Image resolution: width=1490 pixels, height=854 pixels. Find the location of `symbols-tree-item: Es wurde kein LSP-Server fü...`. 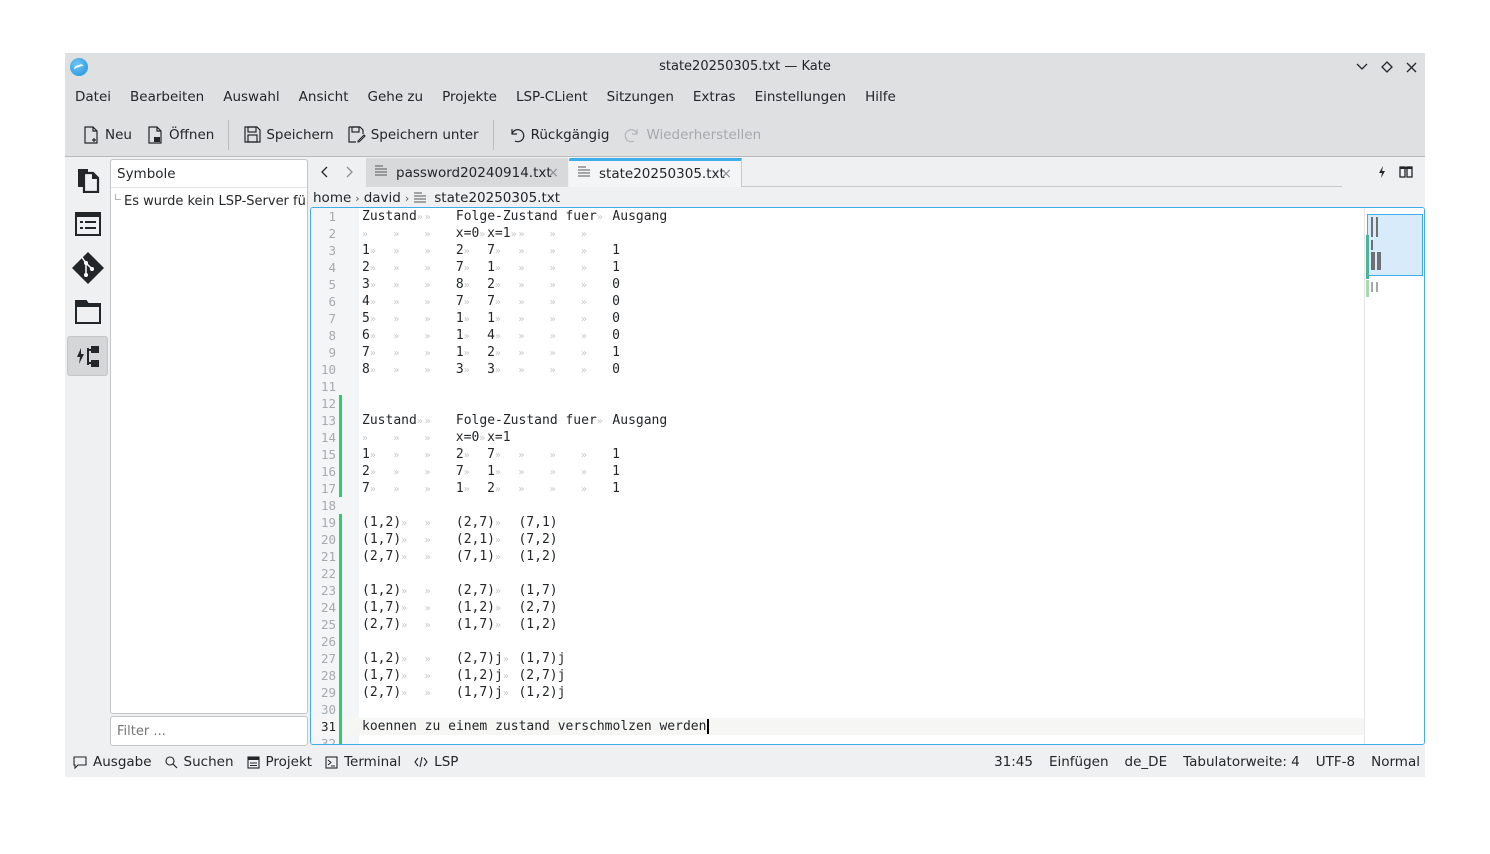

symbols-tree-item: Es wurde kein LSP-Server fü... is located at coordinates (209, 201).